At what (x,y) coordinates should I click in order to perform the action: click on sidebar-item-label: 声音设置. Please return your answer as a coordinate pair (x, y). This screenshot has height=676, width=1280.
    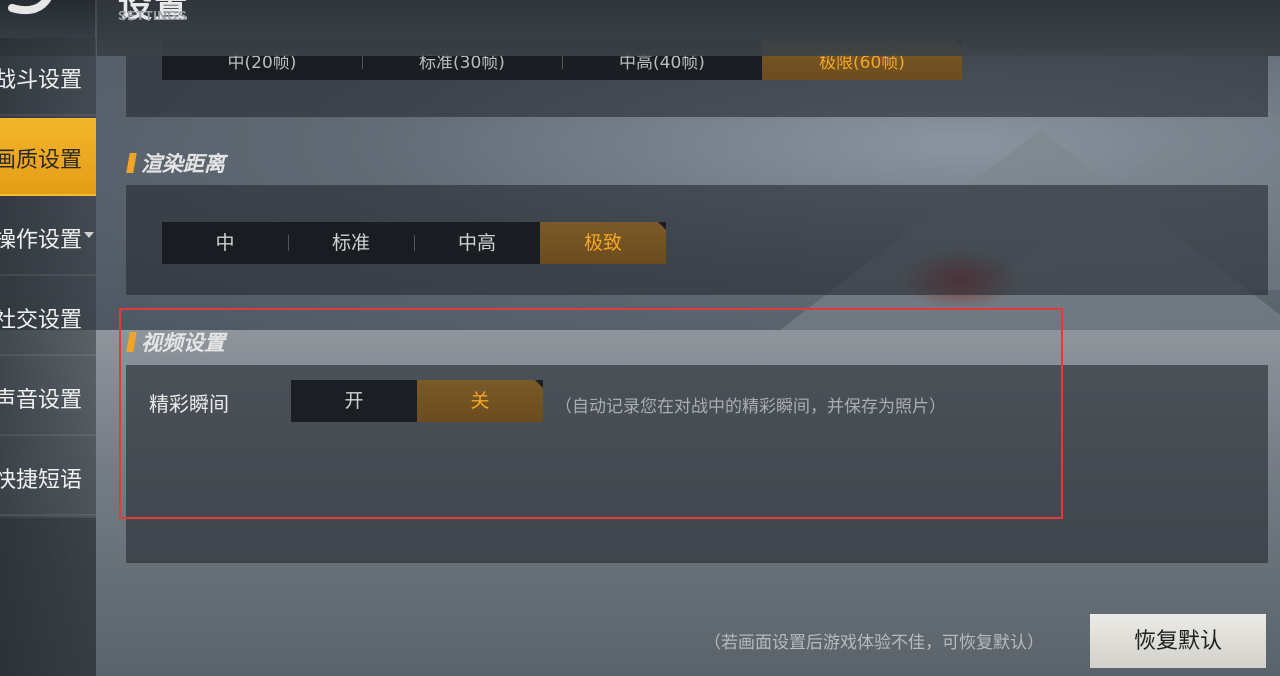
    Looking at the image, I should click on (41, 400).